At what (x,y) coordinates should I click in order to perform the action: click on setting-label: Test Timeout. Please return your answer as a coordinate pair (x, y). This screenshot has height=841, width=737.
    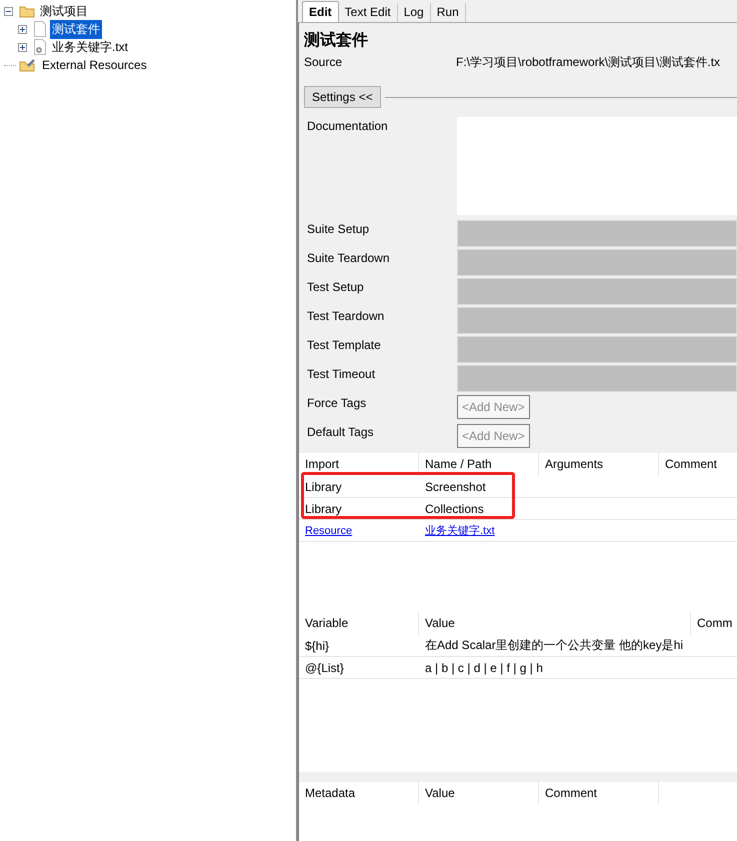
    Looking at the image, I should click on (341, 373).